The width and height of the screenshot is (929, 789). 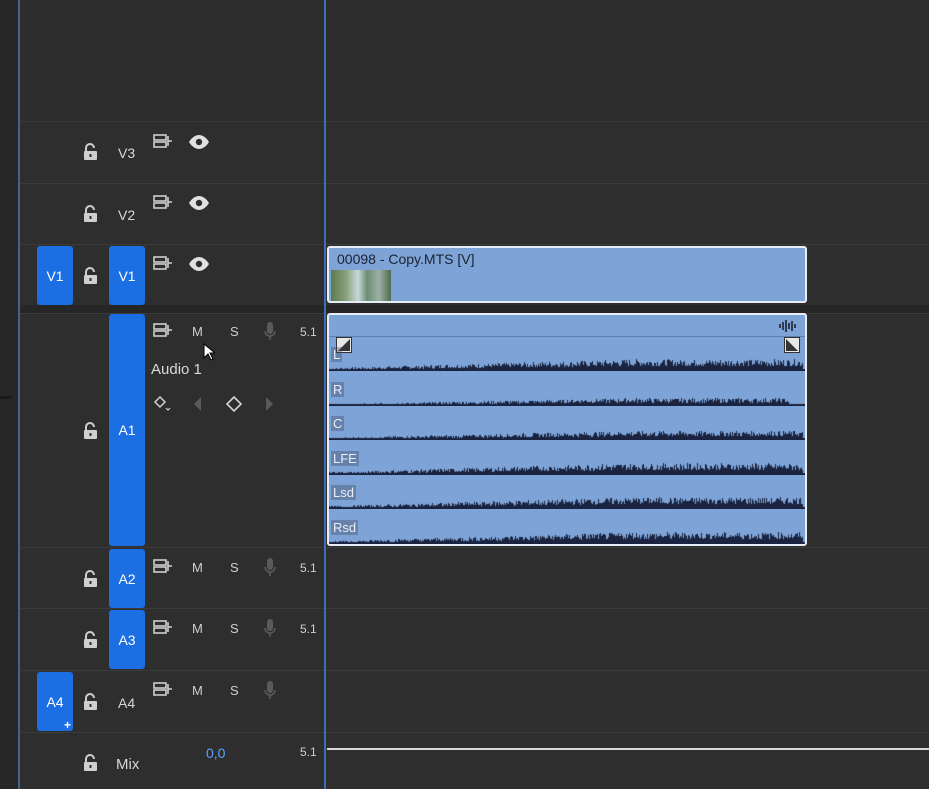 What do you see at coordinates (474, 309) in the screenshot?
I see `video-audio-divider` at bounding box center [474, 309].